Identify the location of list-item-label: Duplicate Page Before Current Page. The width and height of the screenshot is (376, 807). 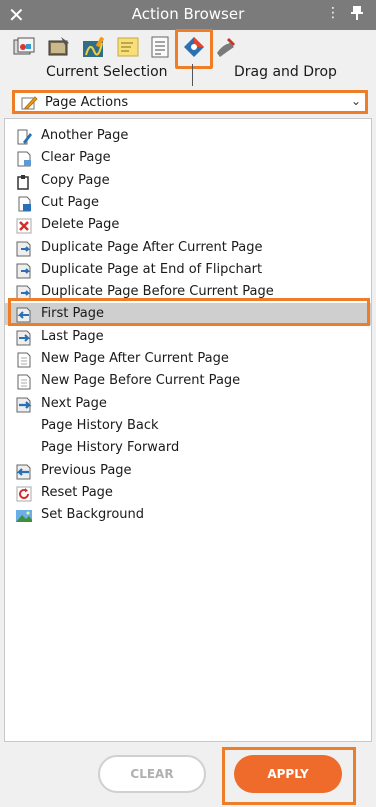
(157, 292).